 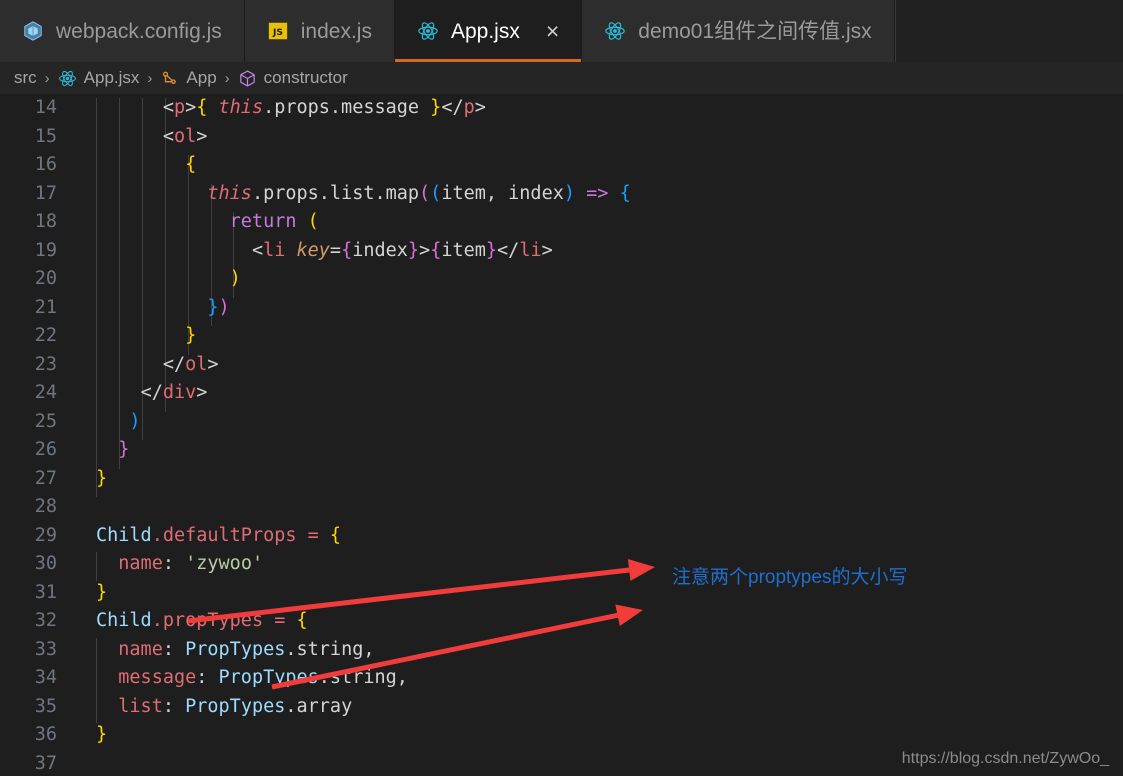 What do you see at coordinates (174, 649) in the screenshot?
I see `code-token: :` at bounding box center [174, 649].